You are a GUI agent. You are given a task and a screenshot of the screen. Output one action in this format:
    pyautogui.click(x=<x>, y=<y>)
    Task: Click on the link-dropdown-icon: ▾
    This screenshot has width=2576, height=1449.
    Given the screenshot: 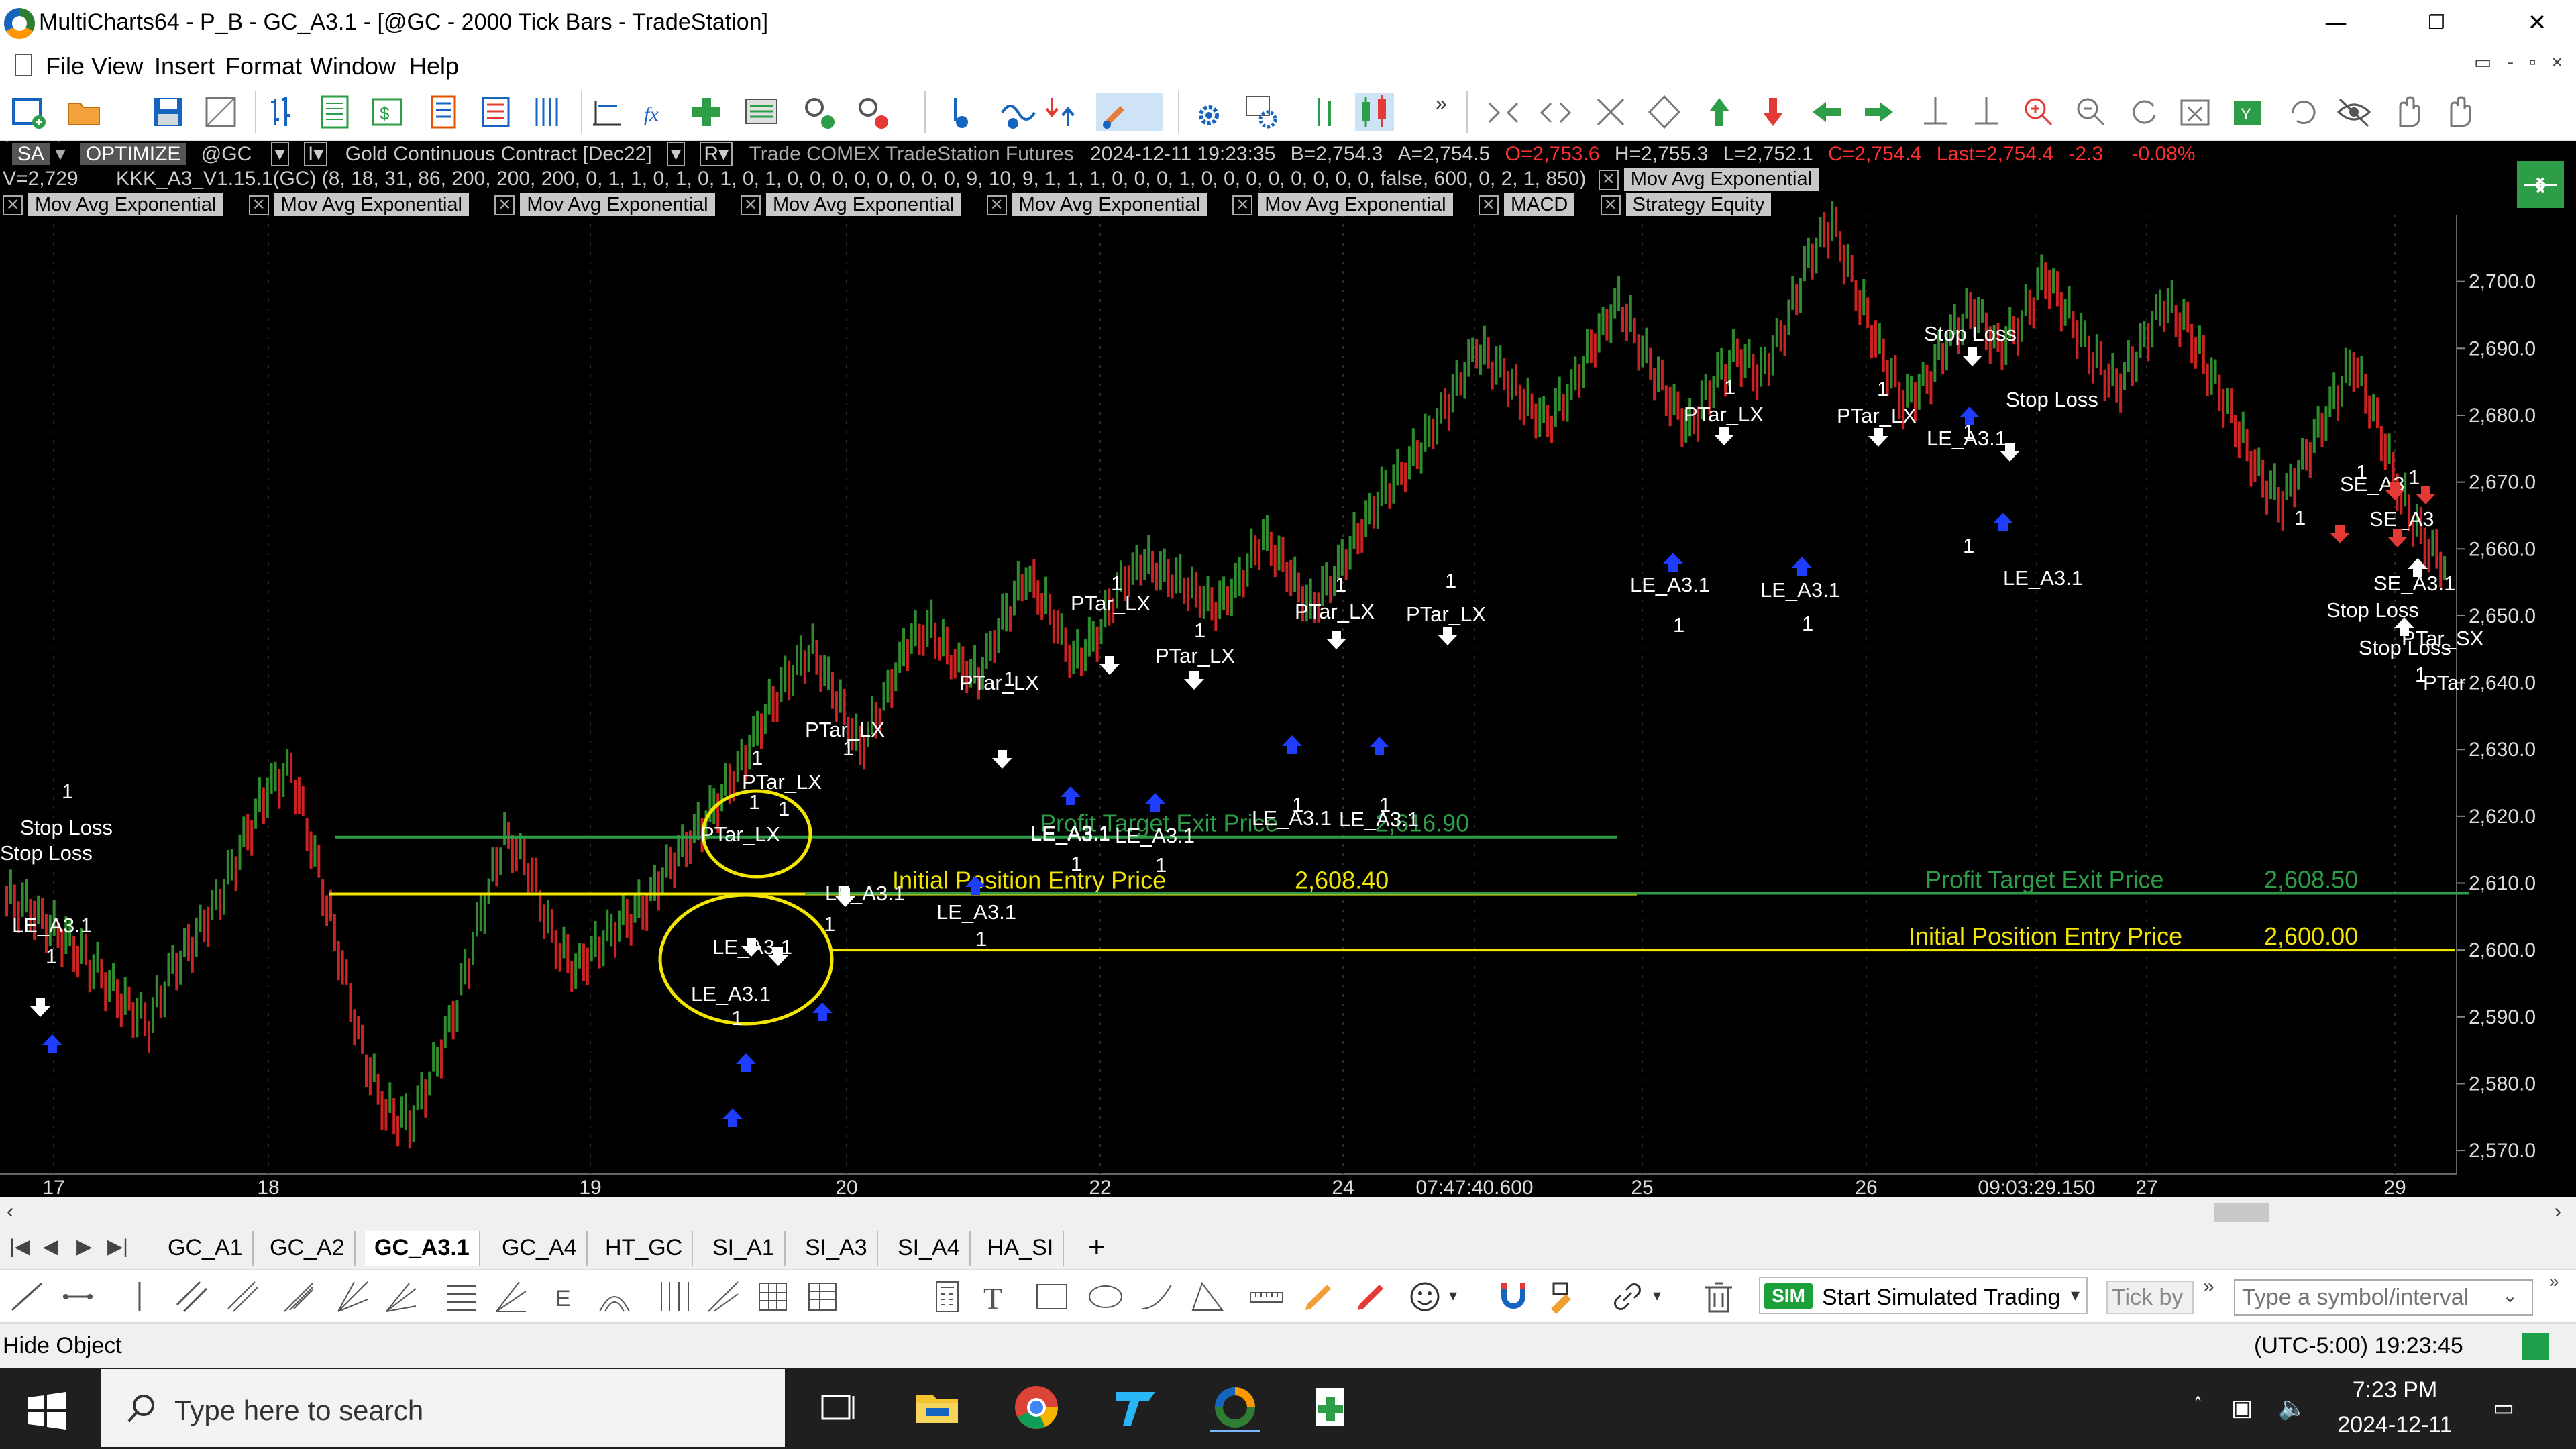 What is the action you would take?
    pyautogui.click(x=1671, y=1305)
    